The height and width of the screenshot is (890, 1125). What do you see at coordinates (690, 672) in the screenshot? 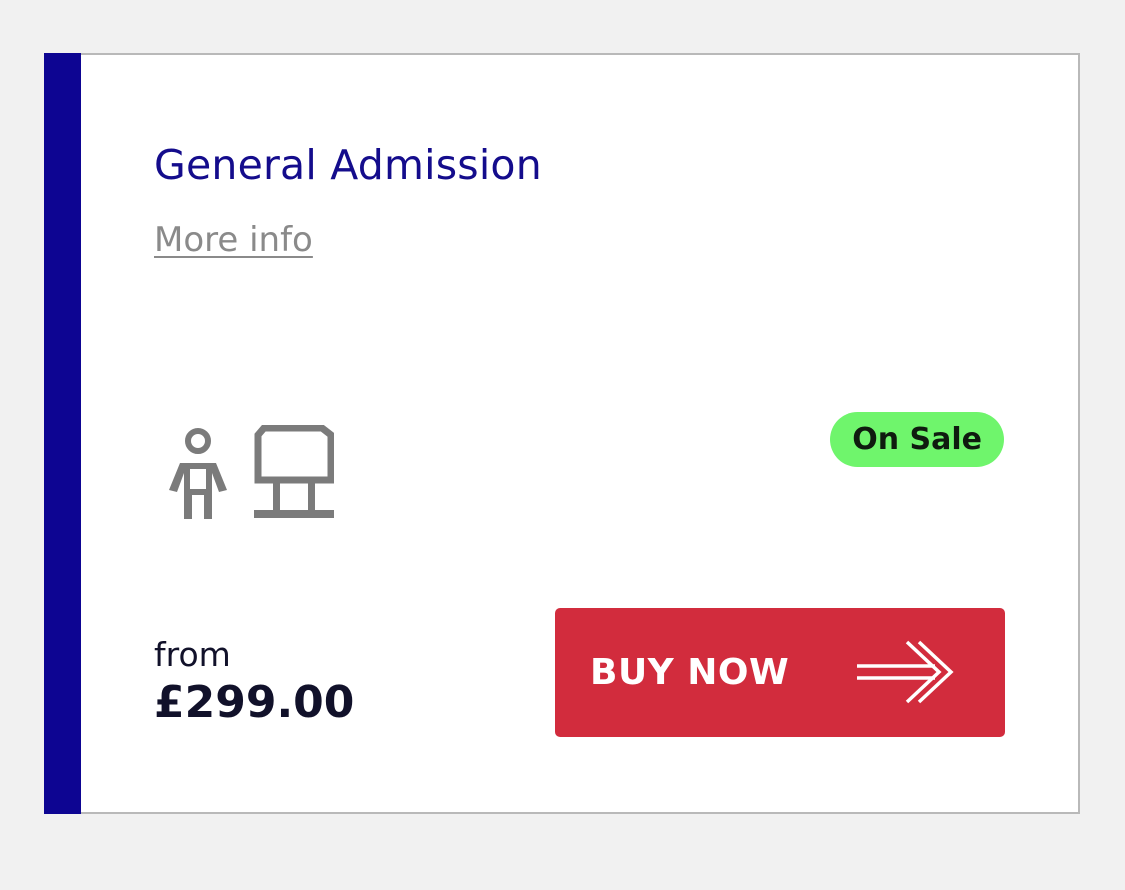
I see `buy-now-label: BUY NOW` at bounding box center [690, 672].